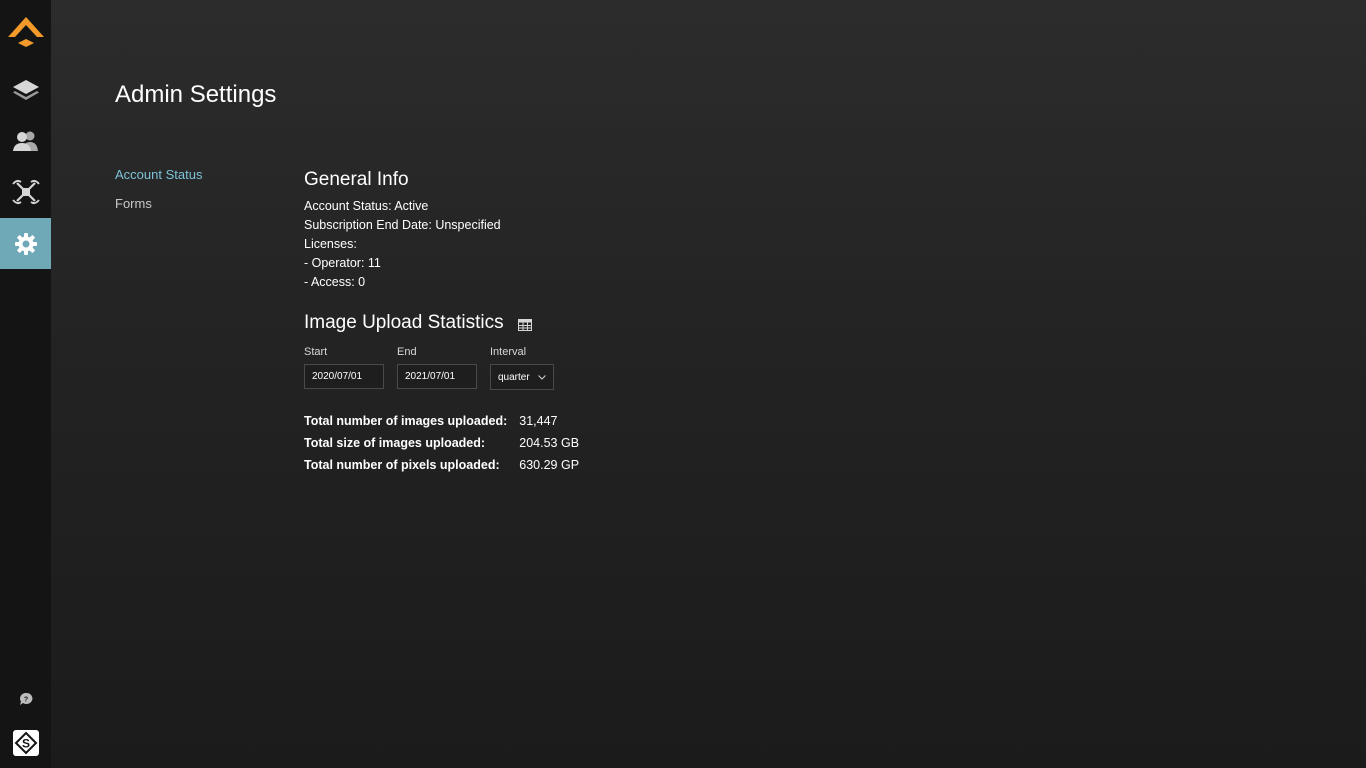 Image resolution: width=1366 pixels, height=768 pixels. Describe the element at coordinates (542, 377) in the screenshot. I see `chevron-down-icon` at that location.